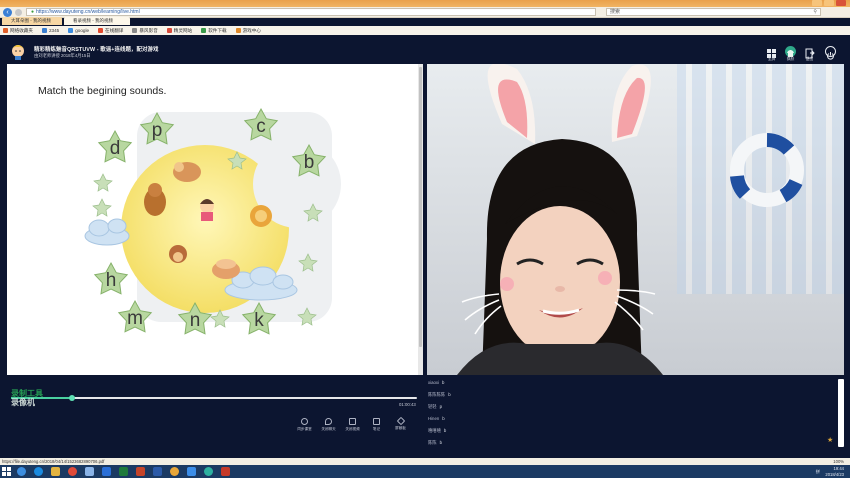  I want to click on tool-label: 关闭视频, so click(352, 429).